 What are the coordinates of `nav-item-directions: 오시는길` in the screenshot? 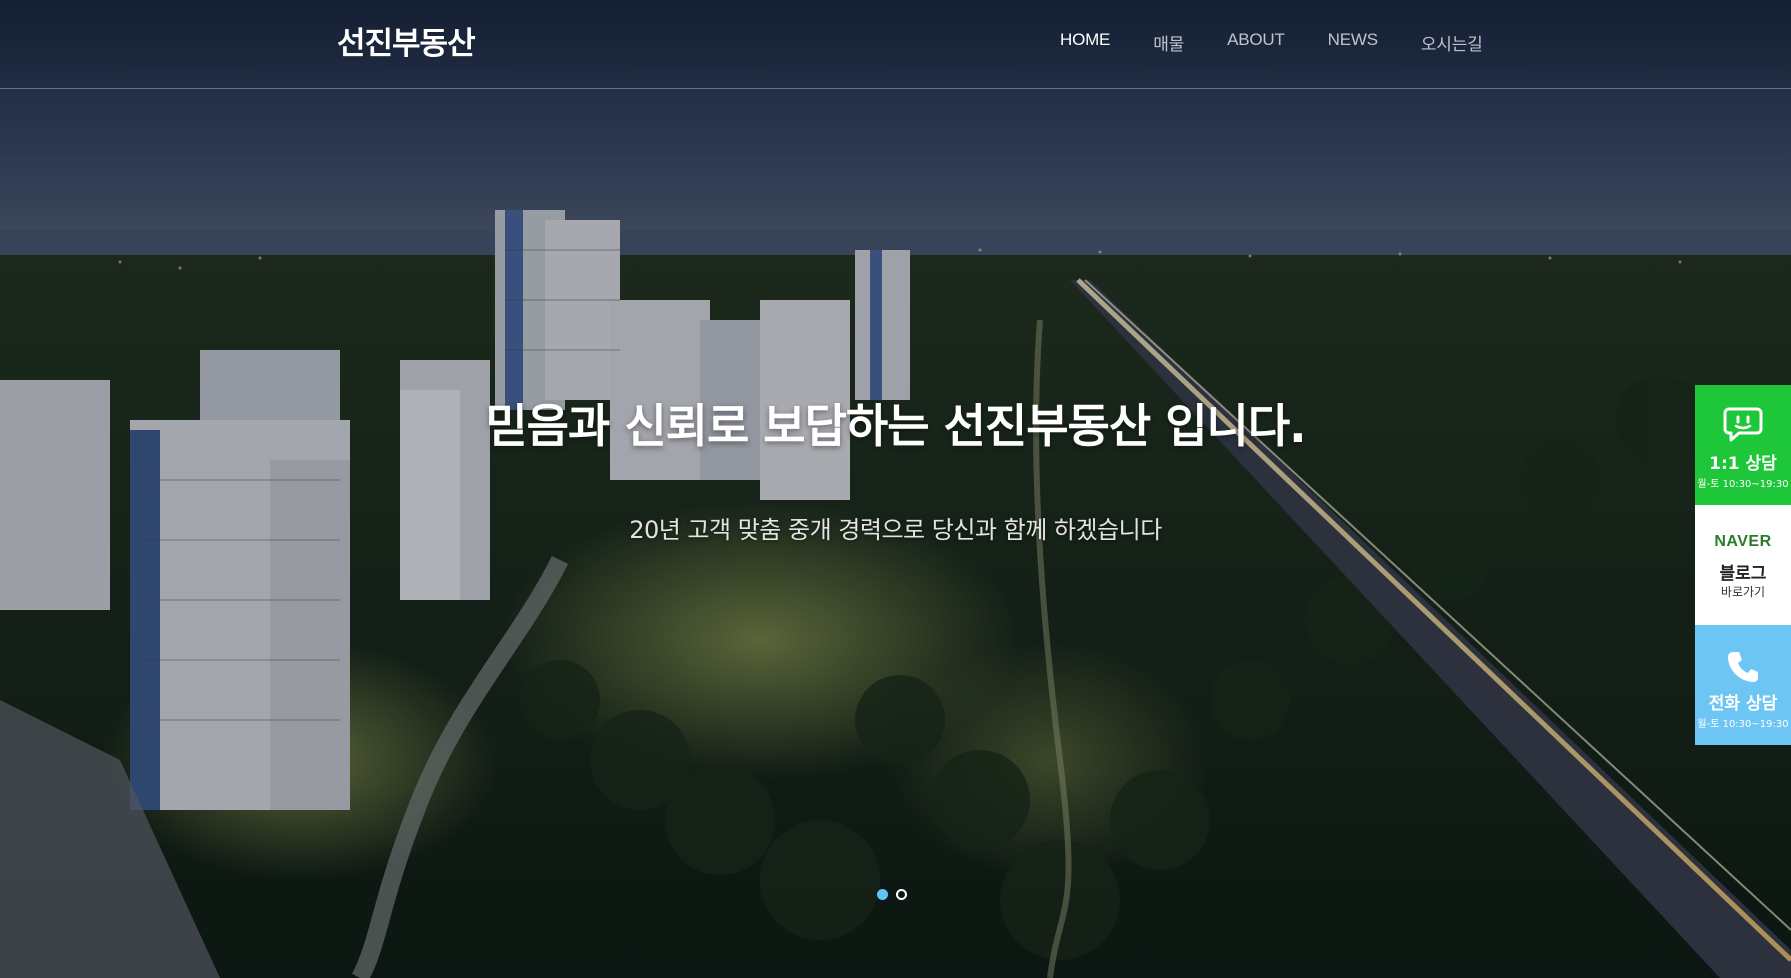 It's located at (1452, 42).